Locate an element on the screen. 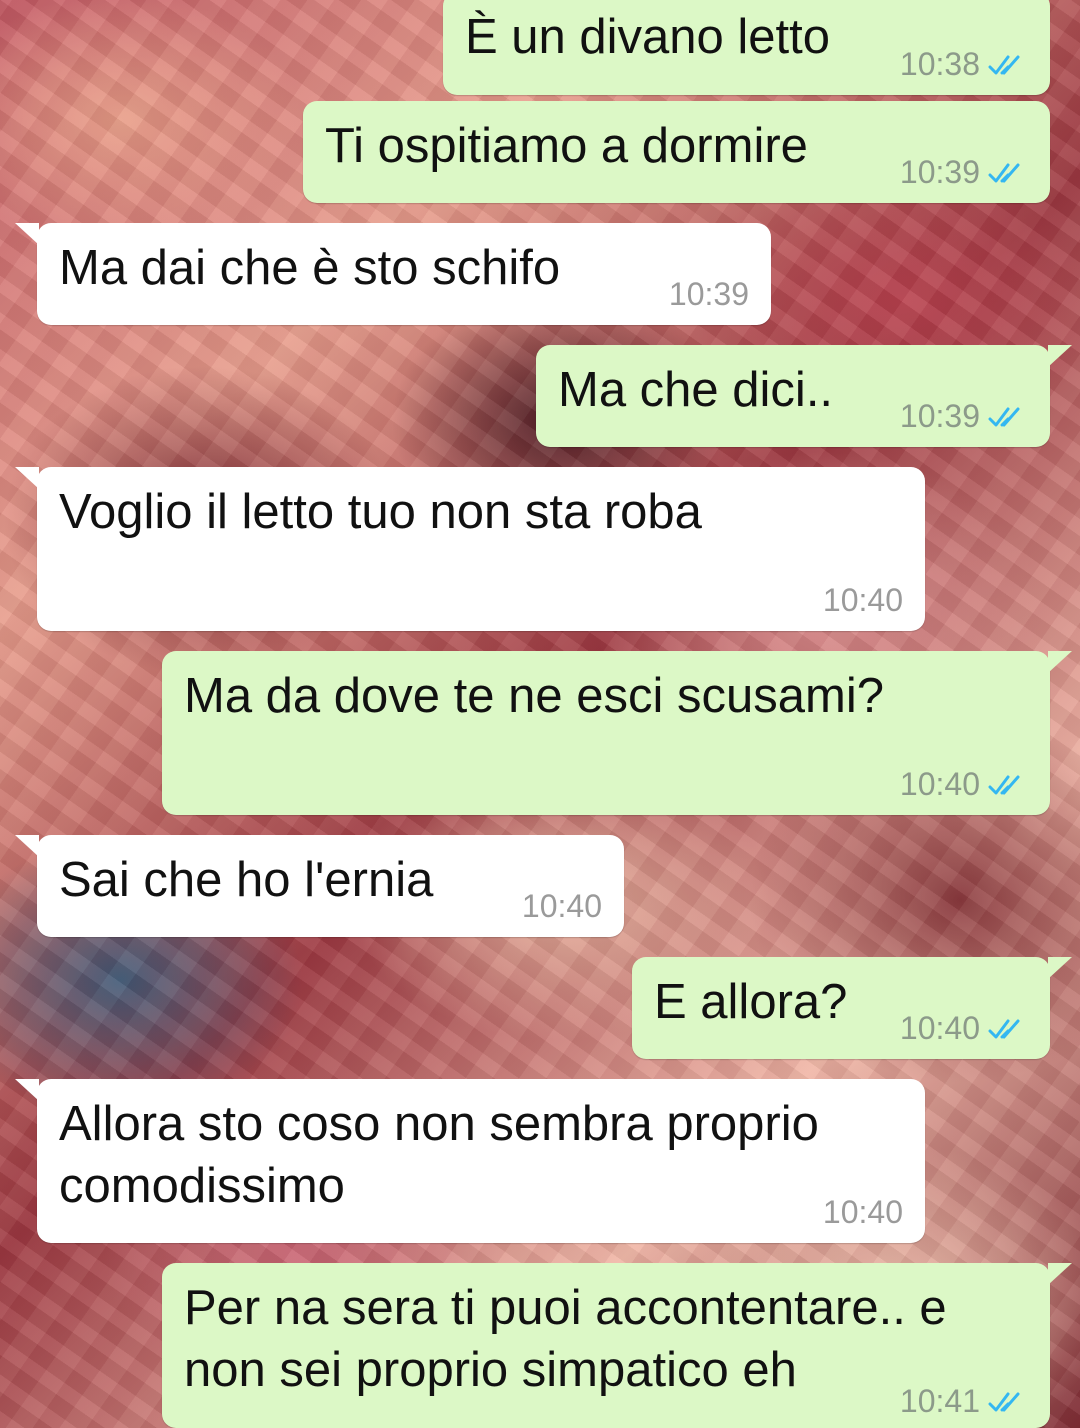 This screenshot has height=1428, width=1080. message-time: 10:41 is located at coordinates (939, 1401).